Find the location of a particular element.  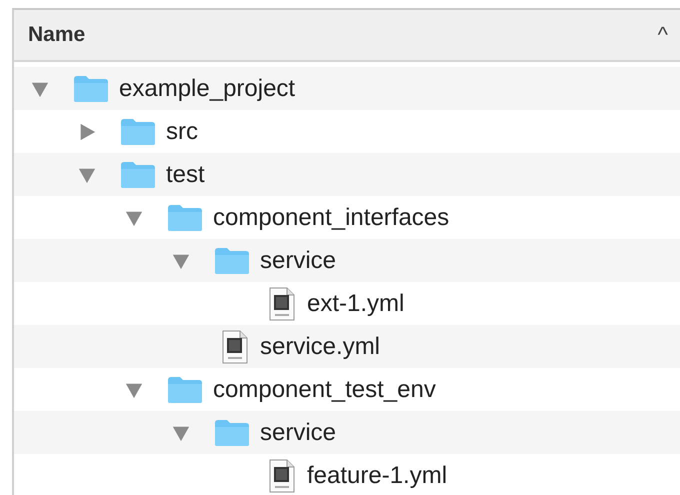

item-name: service.yml is located at coordinates (320, 346).